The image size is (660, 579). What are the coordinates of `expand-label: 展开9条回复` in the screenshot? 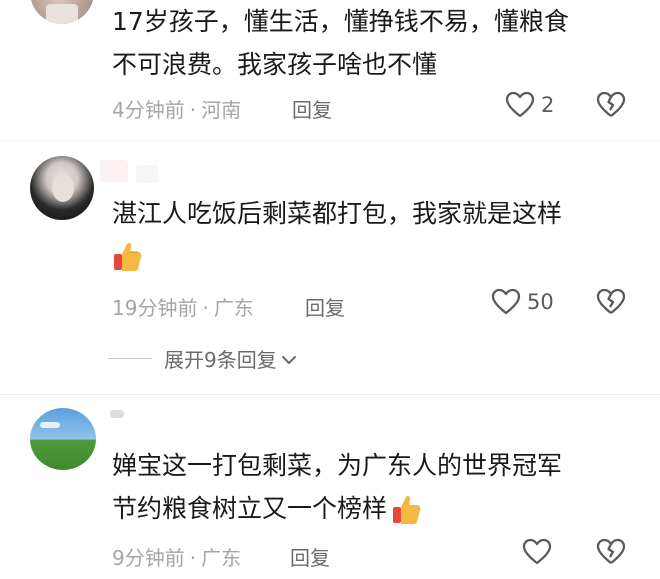 It's located at (220, 360).